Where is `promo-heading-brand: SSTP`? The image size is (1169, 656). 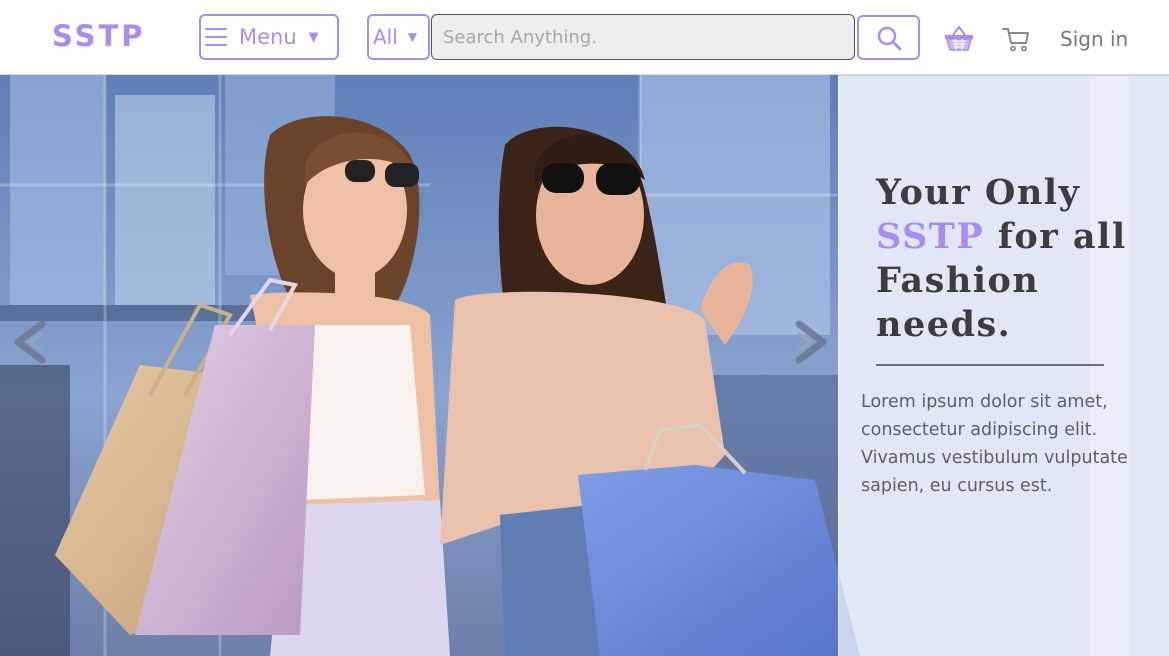 promo-heading-brand: SSTP is located at coordinates (930, 236).